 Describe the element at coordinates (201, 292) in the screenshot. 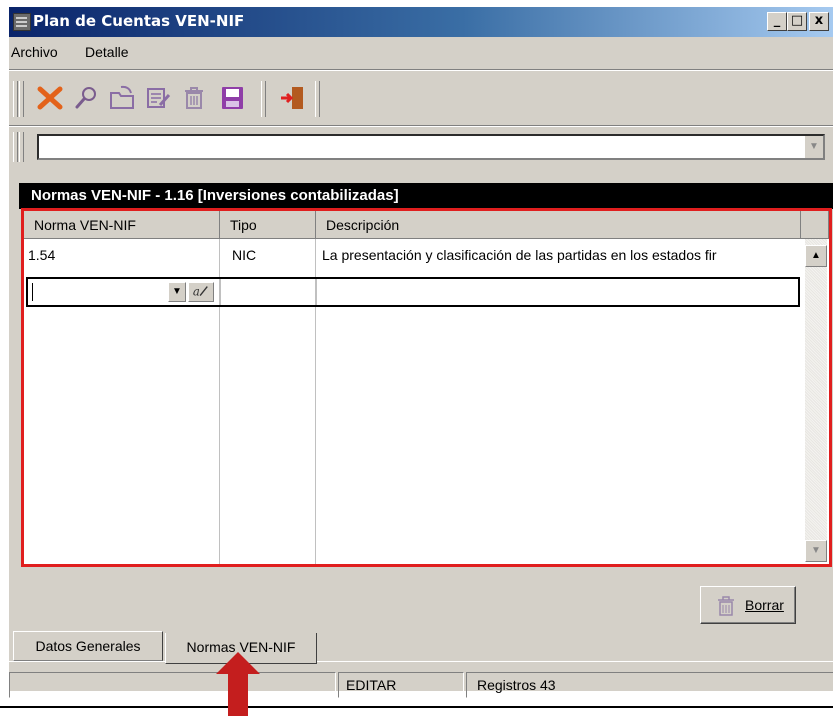

I see `lookup-icon: a` at that location.